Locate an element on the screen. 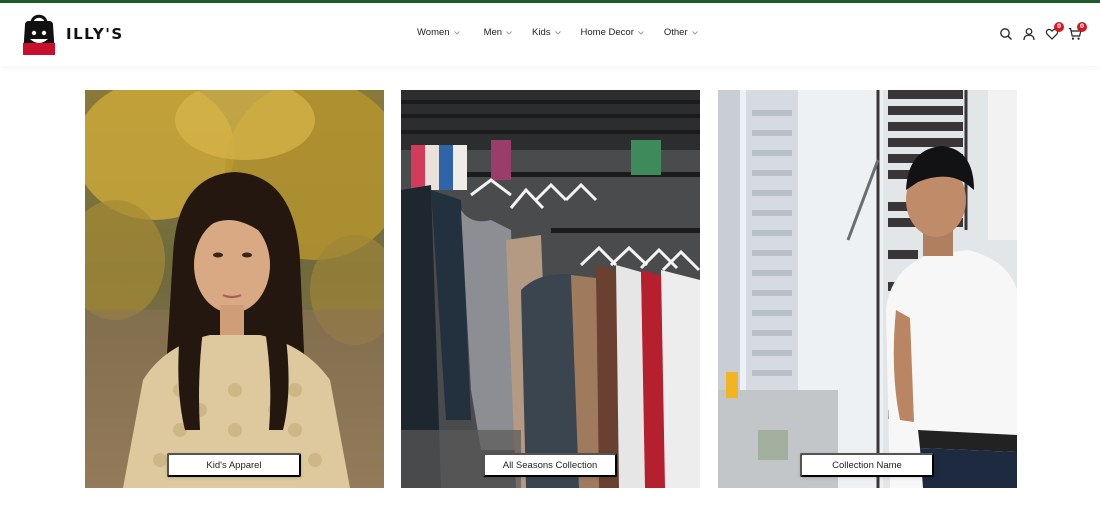 This screenshot has width=1100, height=516. search-icon is located at coordinates (1006, 34).